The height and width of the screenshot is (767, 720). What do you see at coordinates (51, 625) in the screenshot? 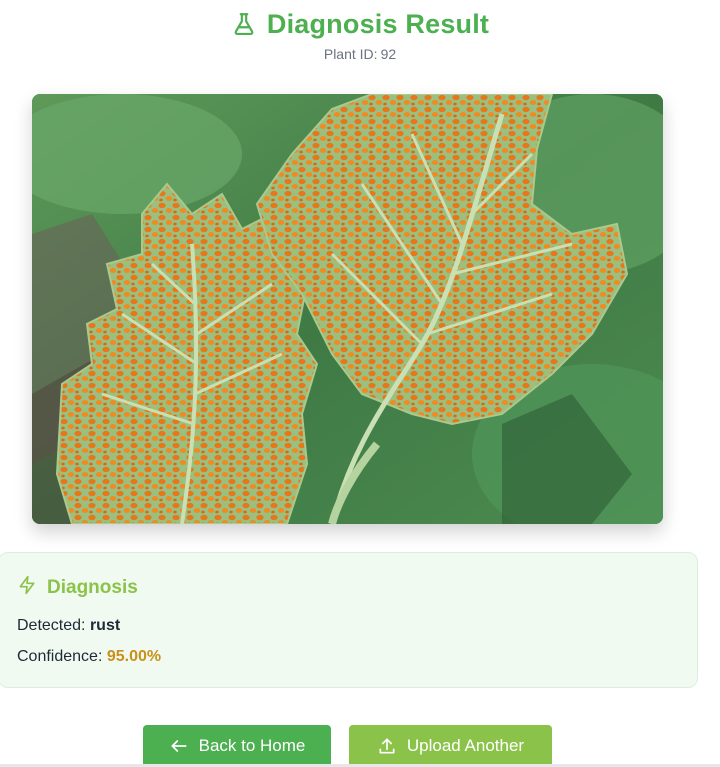
I see `detected-label: Detected:` at bounding box center [51, 625].